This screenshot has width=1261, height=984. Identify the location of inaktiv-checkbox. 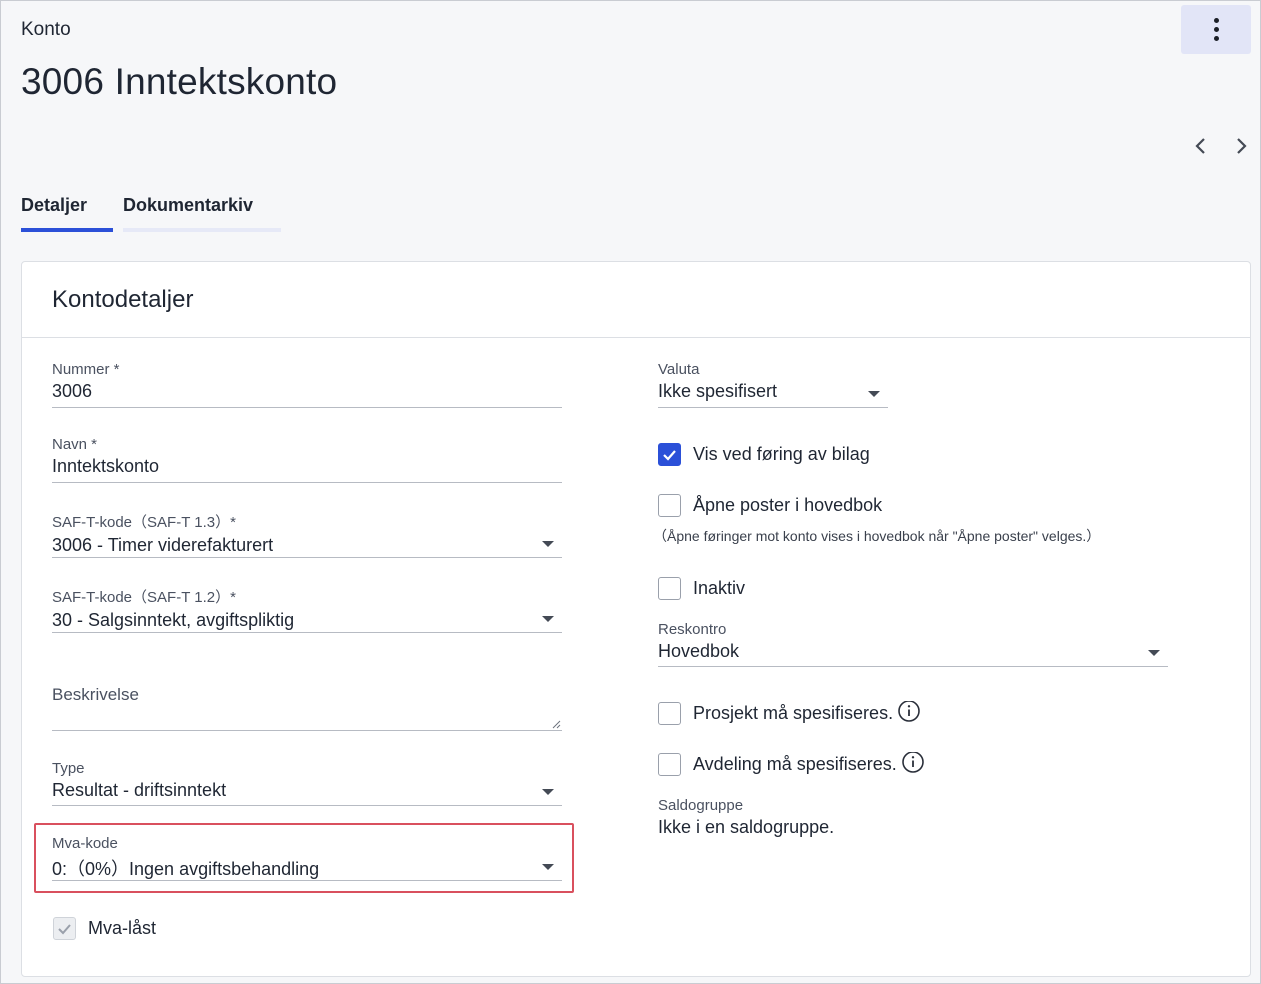
(669, 588).